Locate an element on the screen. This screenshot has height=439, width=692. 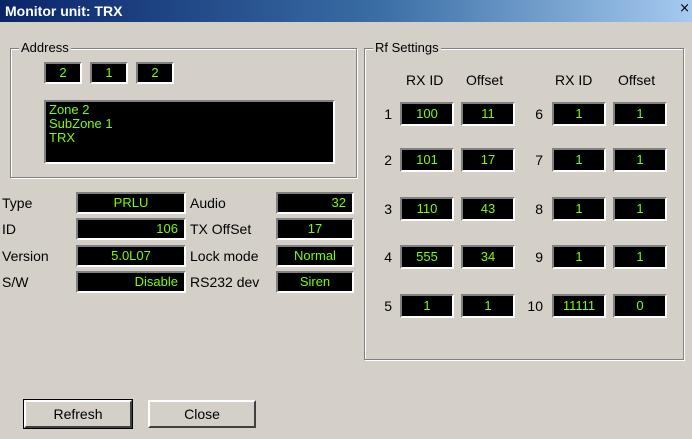
audio-value: 32 is located at coordinates (315, 203).